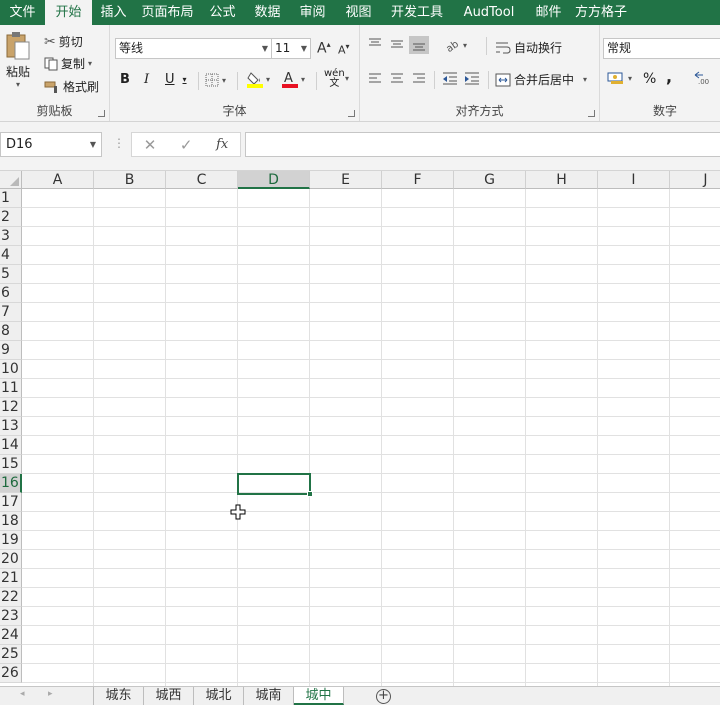  I want to click on comma-style-button: ,, so click(669, 76).